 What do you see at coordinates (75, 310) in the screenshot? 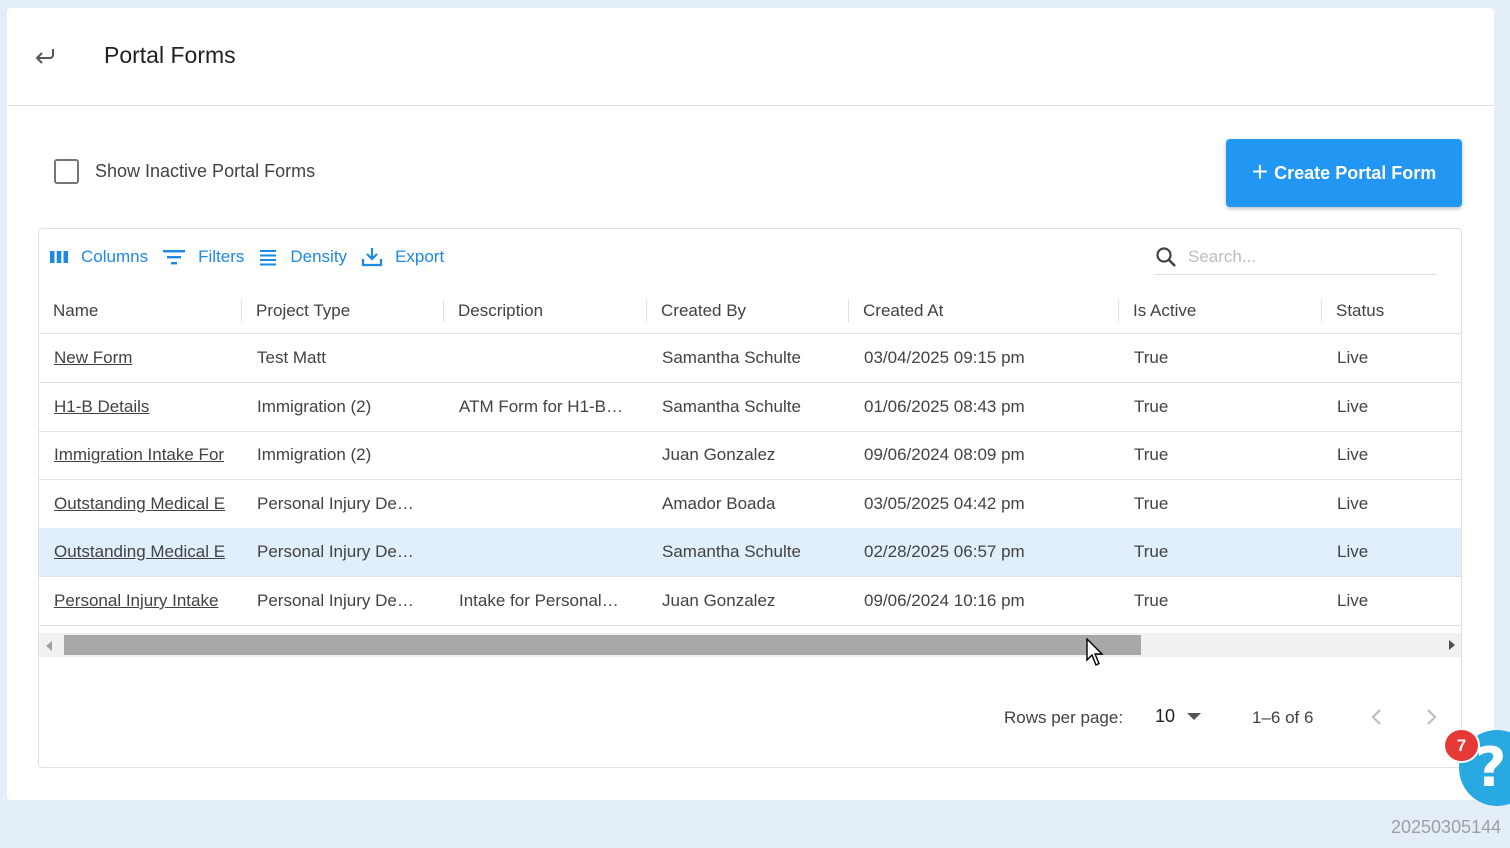
I see `column-header-name: Name` at bounding box center [75, 310].